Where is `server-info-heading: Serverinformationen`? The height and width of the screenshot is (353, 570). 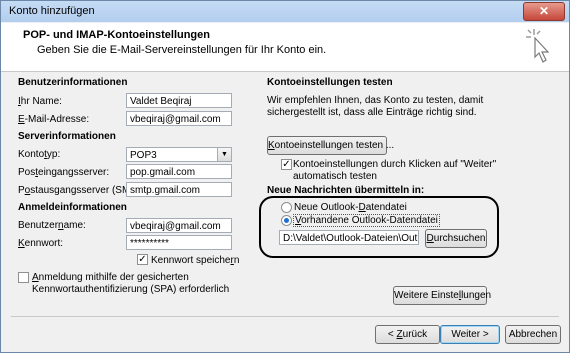
server-info-heading: Serverinformationen is located at coordinates (67, 136).